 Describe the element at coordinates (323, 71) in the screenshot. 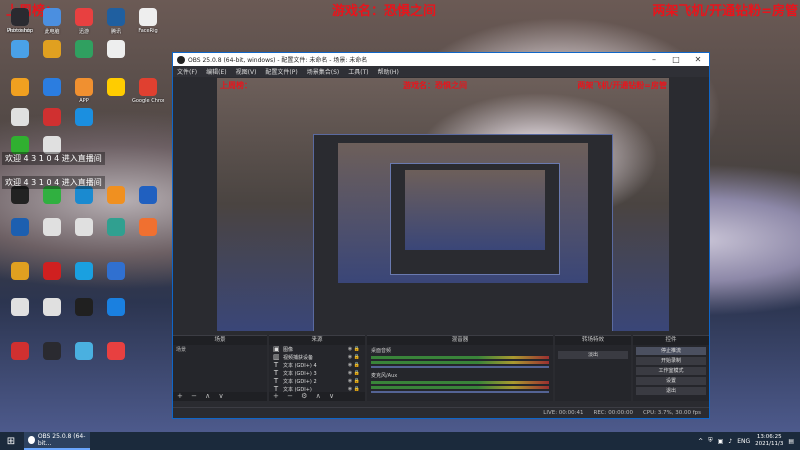

I see `menu-scene-collection: 场景集合(S)` at that location.